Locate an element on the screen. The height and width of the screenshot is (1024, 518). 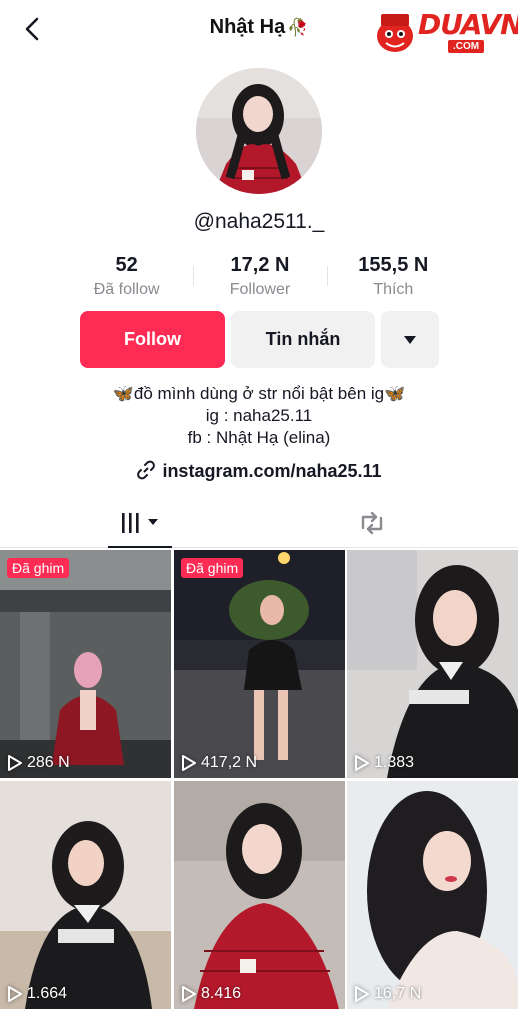
likes-count: 155,5 N is located at coordinates (393, 265).